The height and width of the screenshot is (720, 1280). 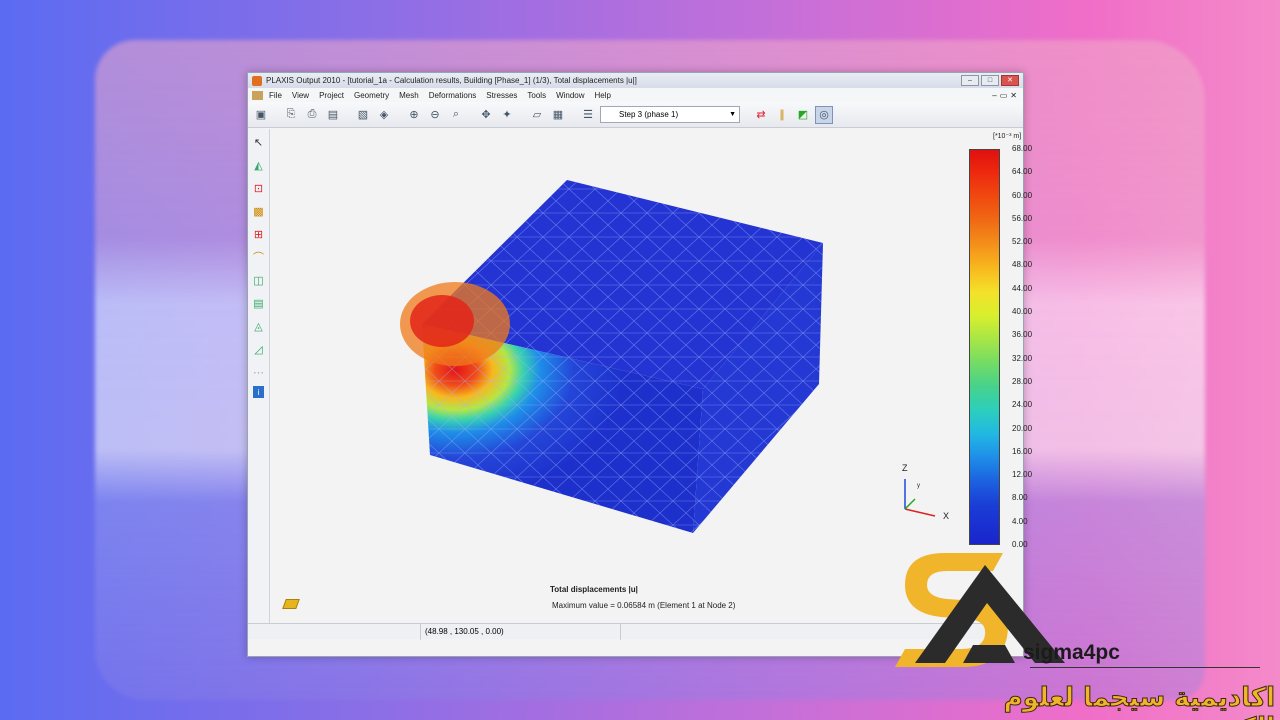 I want to click on axis-x-label: X, so click(x=946, y=516).